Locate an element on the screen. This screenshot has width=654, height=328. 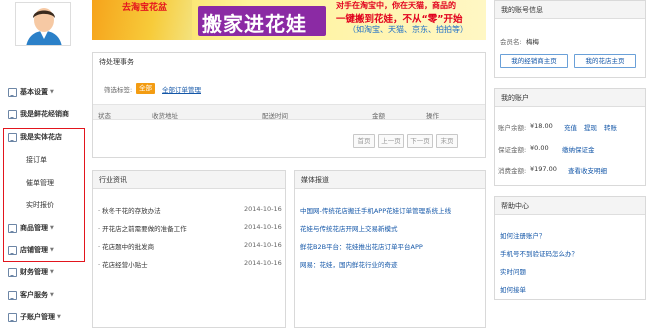
help-link: 如何注册账户？ is located at coordinates (523, 235).